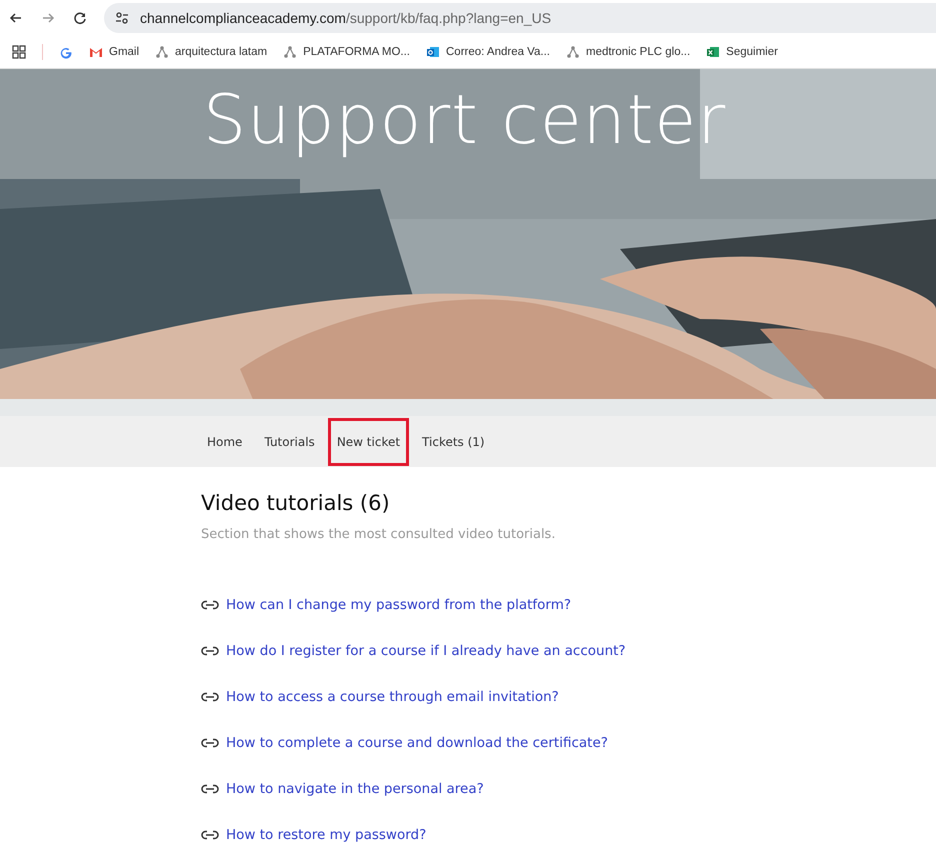 This screenshot has height=845, width=936. What do you see at coordinates (225, 442) in the screenshot?
I see `nav-link: Home` at bounding box center [225, 442].